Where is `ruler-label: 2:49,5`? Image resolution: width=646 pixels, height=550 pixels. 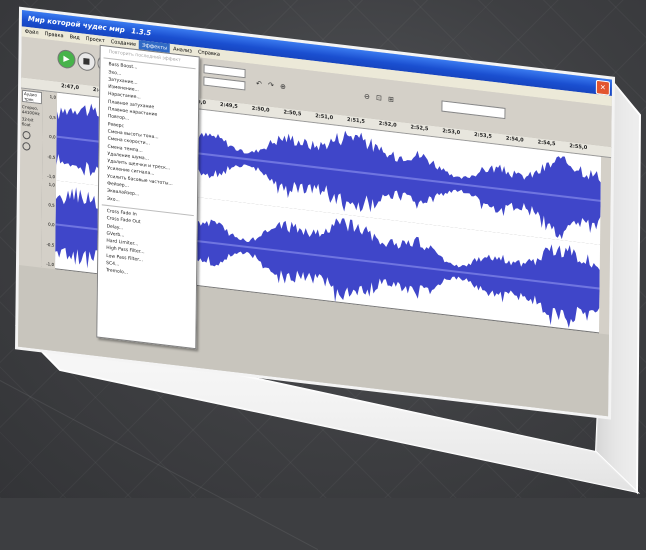 ruler-label: 2:49,5 is located at coordinates (228, 106).